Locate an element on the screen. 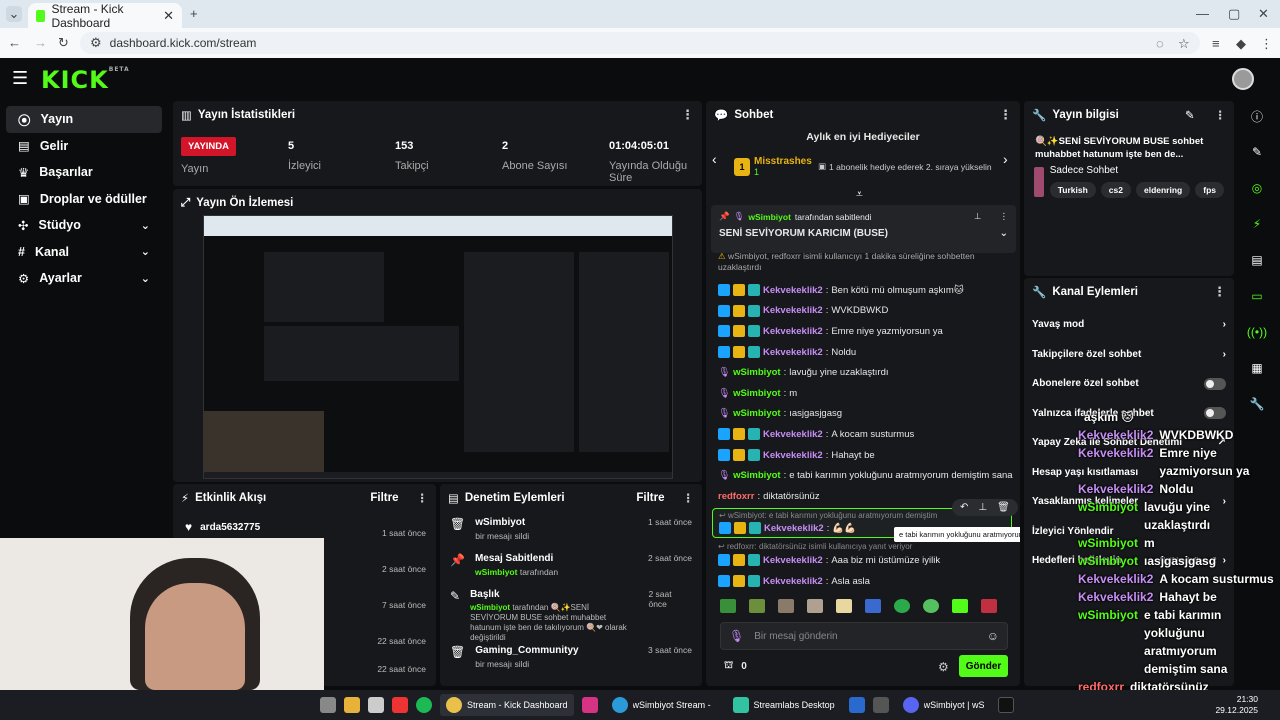 The height and width of the screenshot is (720, 1280). youtube-icon is located at coordinates (400, 705).